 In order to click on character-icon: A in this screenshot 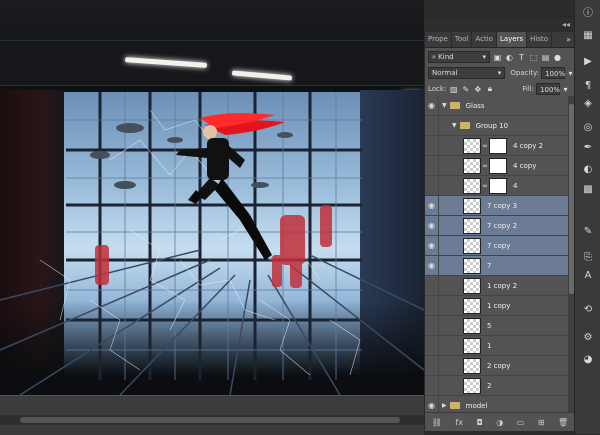, I will do `click(588, 275)`.